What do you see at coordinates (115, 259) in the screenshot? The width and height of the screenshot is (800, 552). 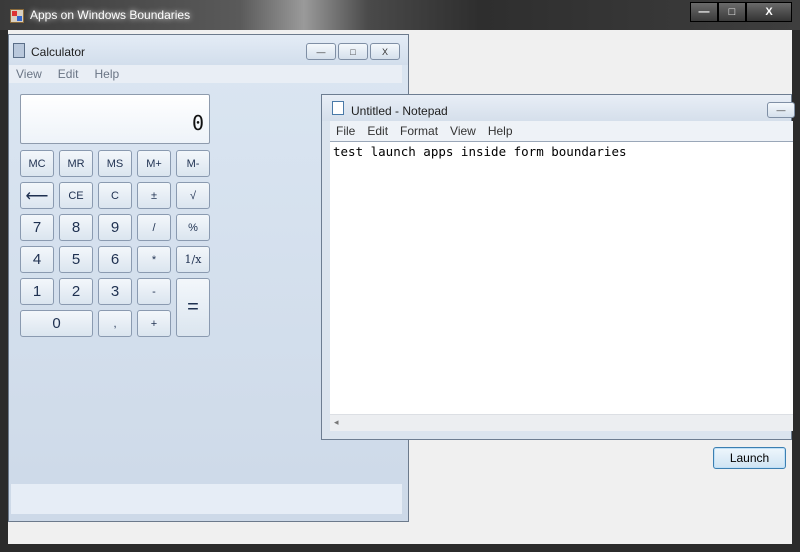 I see `digit-6-button: 6` at bounding box center [115, 259].